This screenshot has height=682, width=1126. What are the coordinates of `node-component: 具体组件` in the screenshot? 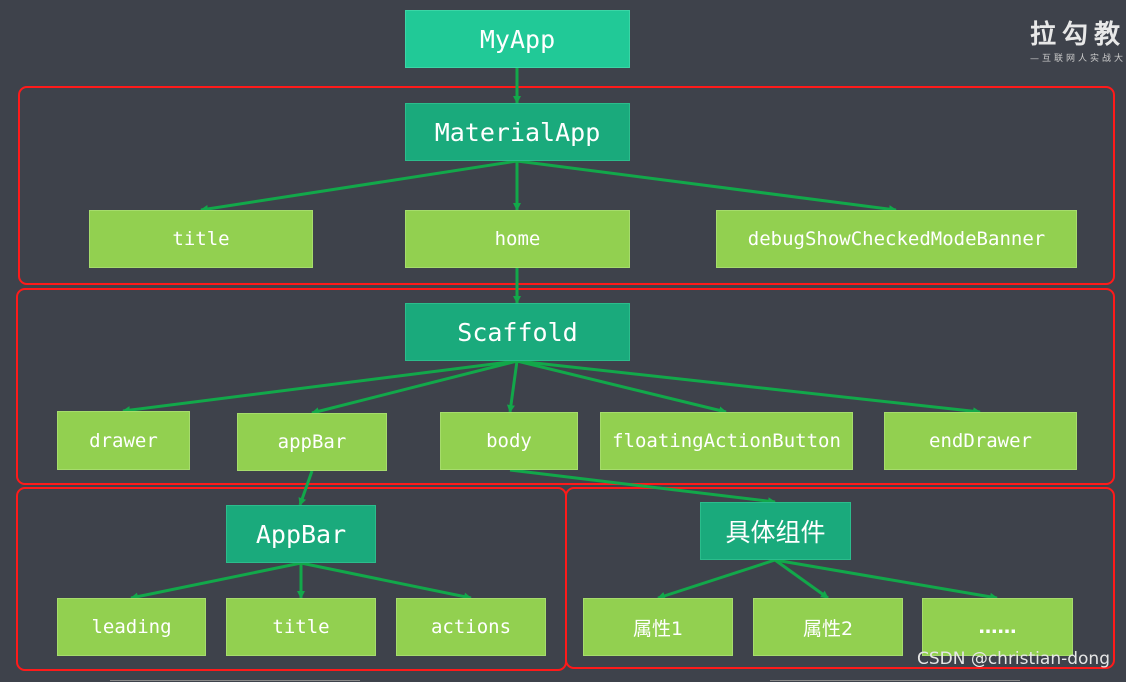 It's located at (775, 531).